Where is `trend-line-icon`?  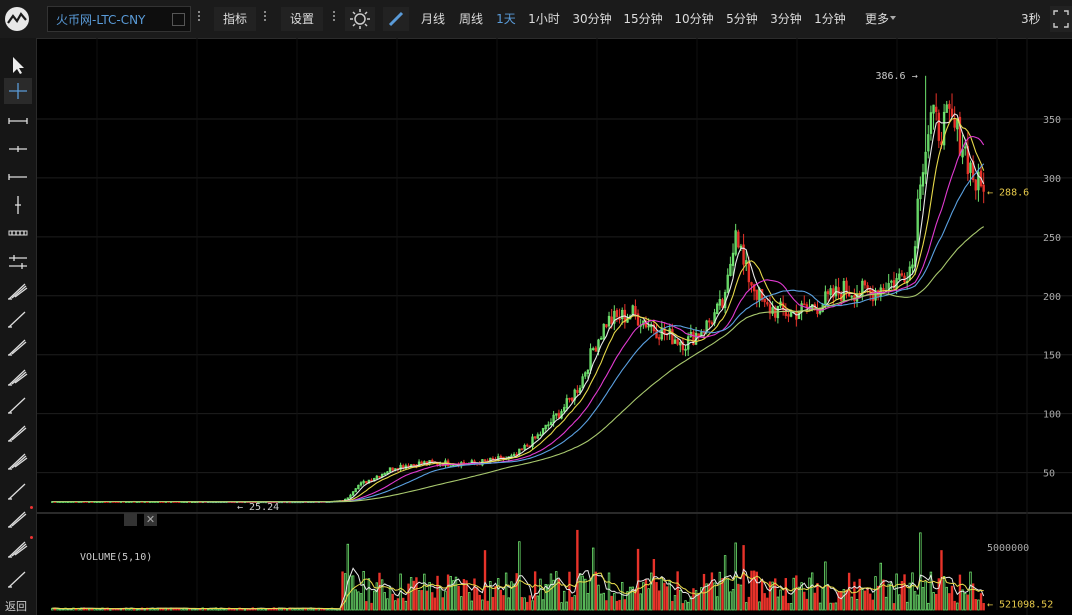
trend-line-icon is located at coordinates (18, 291).